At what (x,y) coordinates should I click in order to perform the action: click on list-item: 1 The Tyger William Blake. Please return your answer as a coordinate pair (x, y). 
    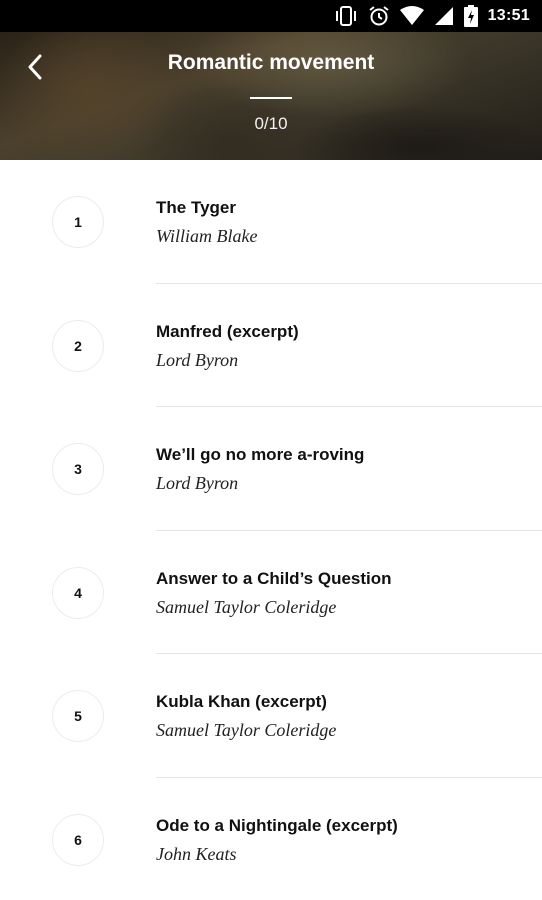
    Looking at the image, I should click on (271, 222).